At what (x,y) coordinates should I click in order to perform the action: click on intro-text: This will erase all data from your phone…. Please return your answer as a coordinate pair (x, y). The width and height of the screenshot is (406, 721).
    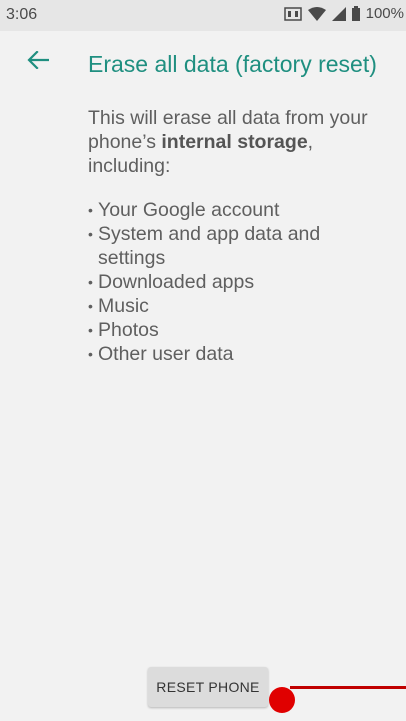
    Looking at the image, I should click on (238, 142).